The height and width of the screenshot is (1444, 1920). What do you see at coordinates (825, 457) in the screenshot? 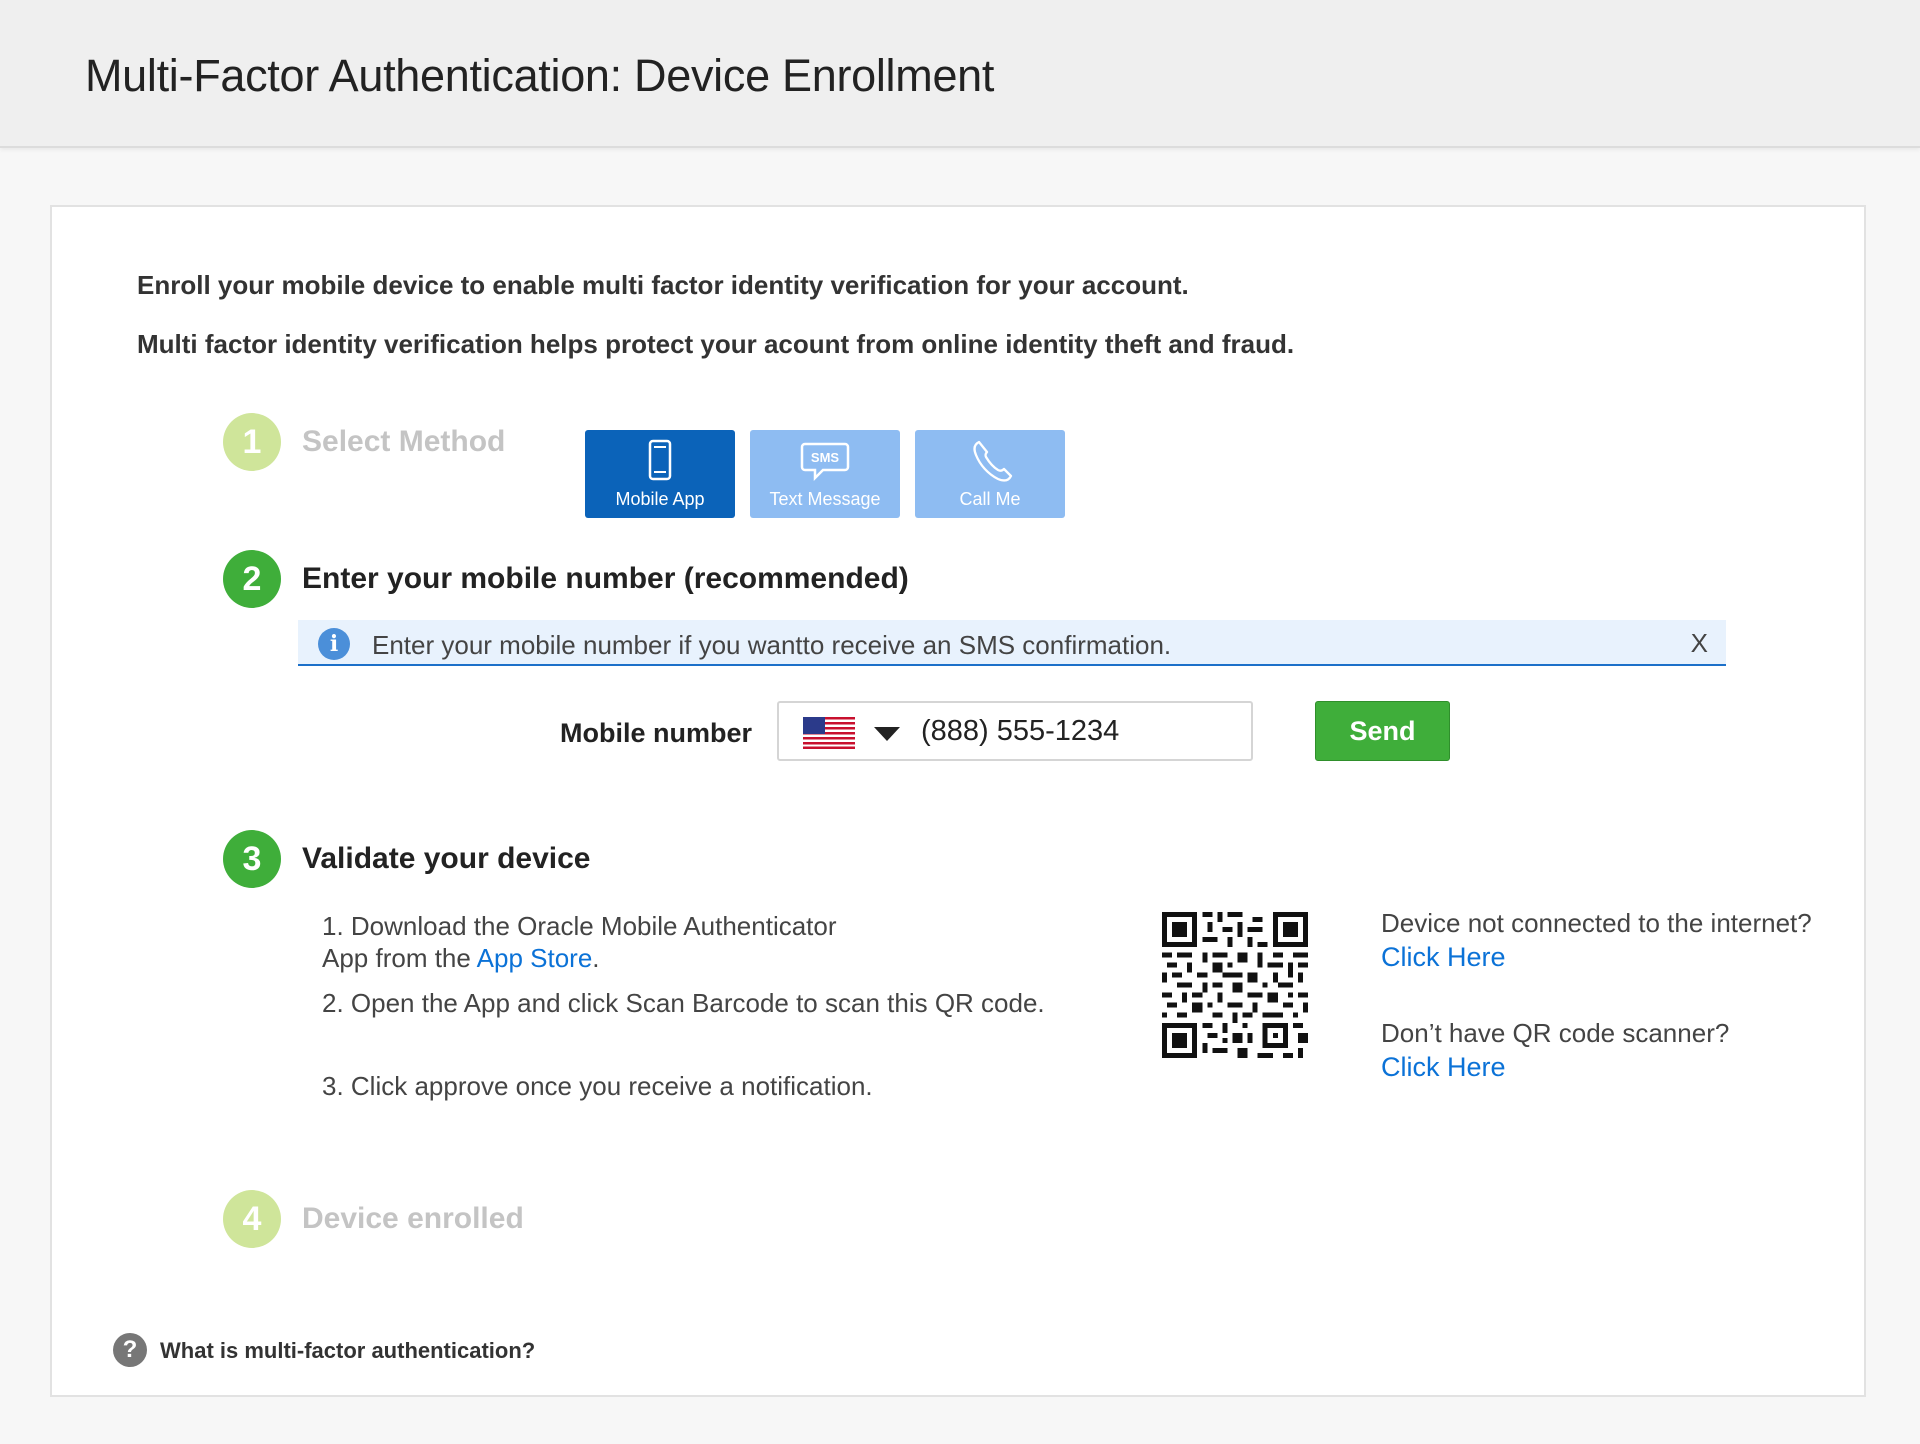
I see `sms-icon-text: SMS` at bounding box center [825, 457].